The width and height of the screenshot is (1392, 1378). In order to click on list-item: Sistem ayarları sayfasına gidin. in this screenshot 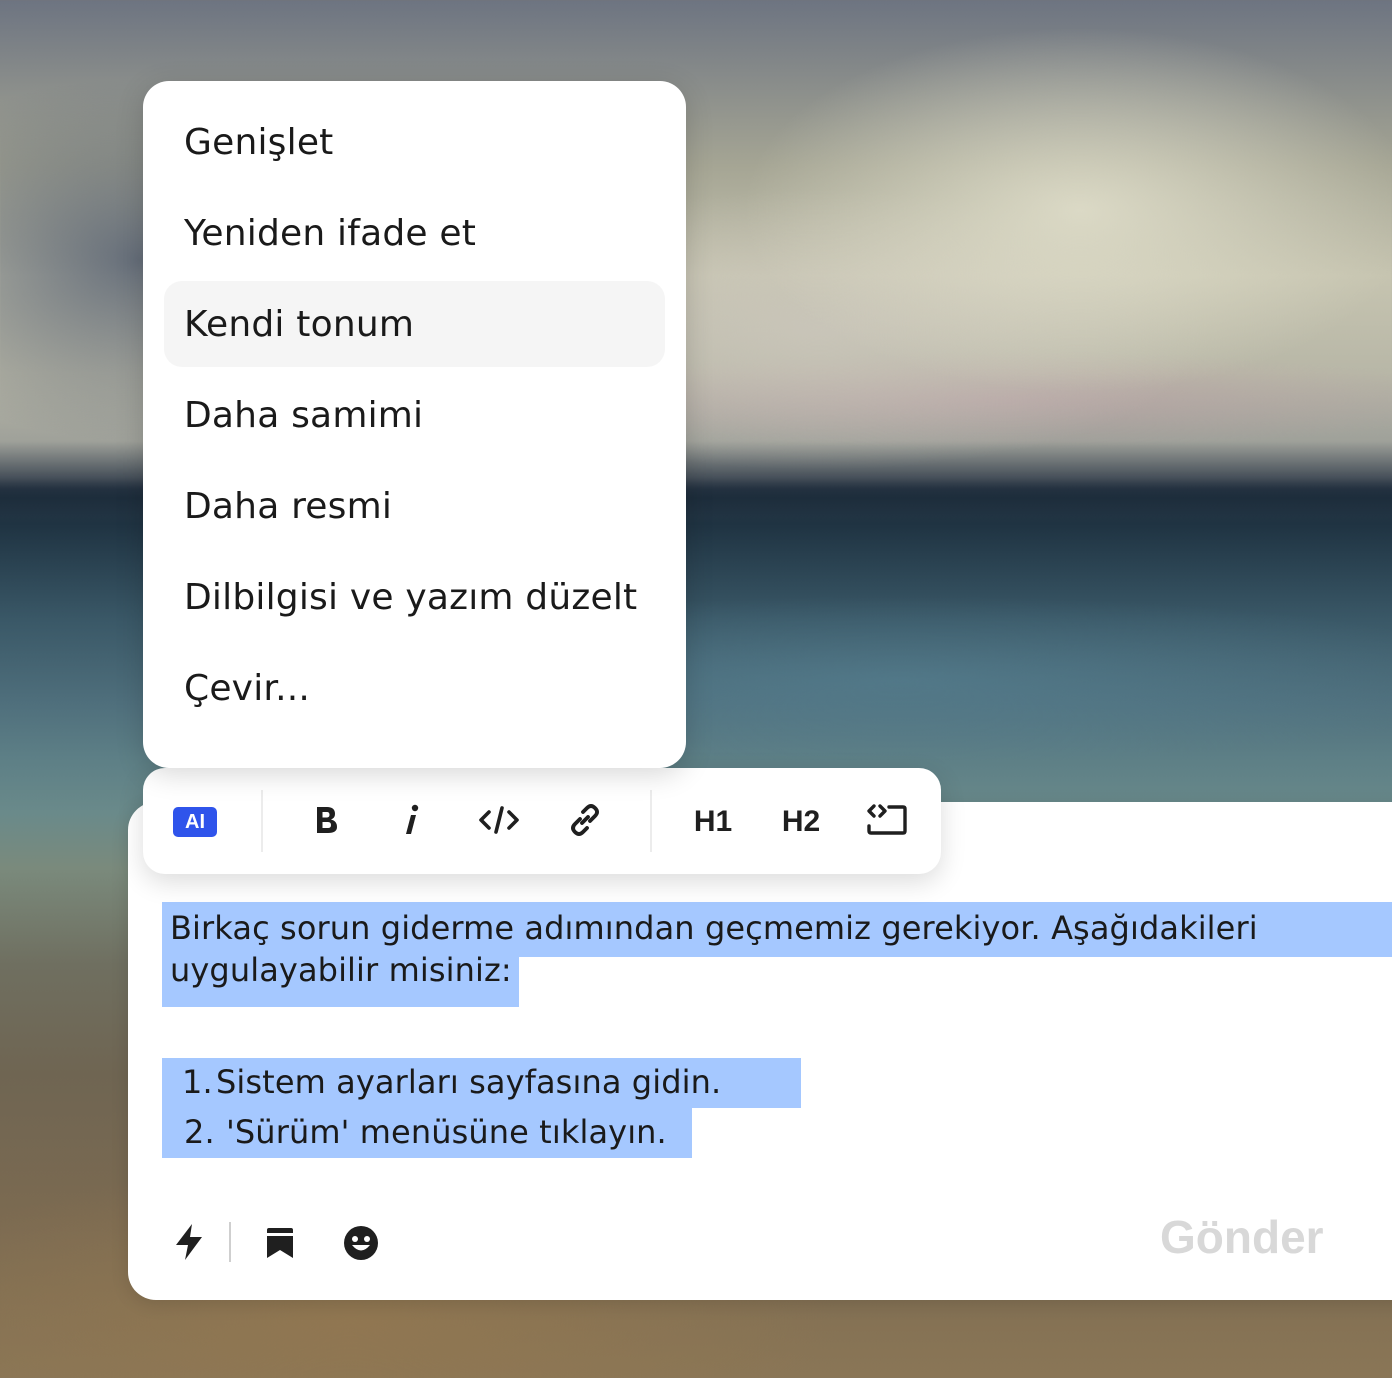, I will do `click(468, 1082)`.